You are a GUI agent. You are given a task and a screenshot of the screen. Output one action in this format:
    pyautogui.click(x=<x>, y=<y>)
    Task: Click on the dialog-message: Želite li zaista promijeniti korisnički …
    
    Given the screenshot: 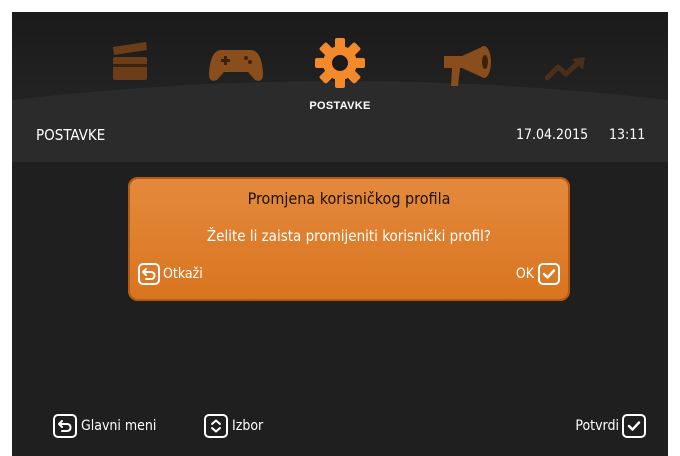 What is the action you would take?
    pyautogui.click(x=349, y=236)
    